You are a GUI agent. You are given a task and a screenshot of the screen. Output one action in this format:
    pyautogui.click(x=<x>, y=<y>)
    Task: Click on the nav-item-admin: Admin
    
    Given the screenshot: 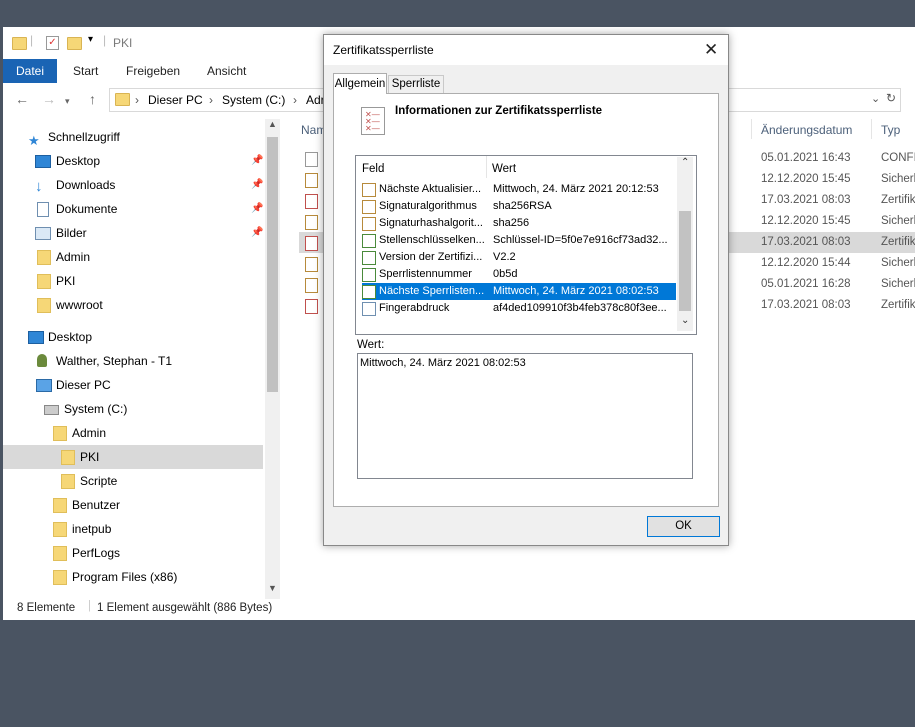 What is the action you would take?
    pyautogui.click(x=133, y=257)
    